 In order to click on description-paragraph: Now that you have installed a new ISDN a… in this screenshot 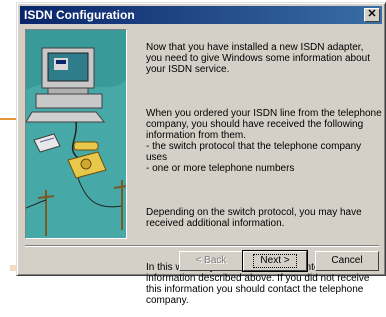, I will do `click(258, 58)`.